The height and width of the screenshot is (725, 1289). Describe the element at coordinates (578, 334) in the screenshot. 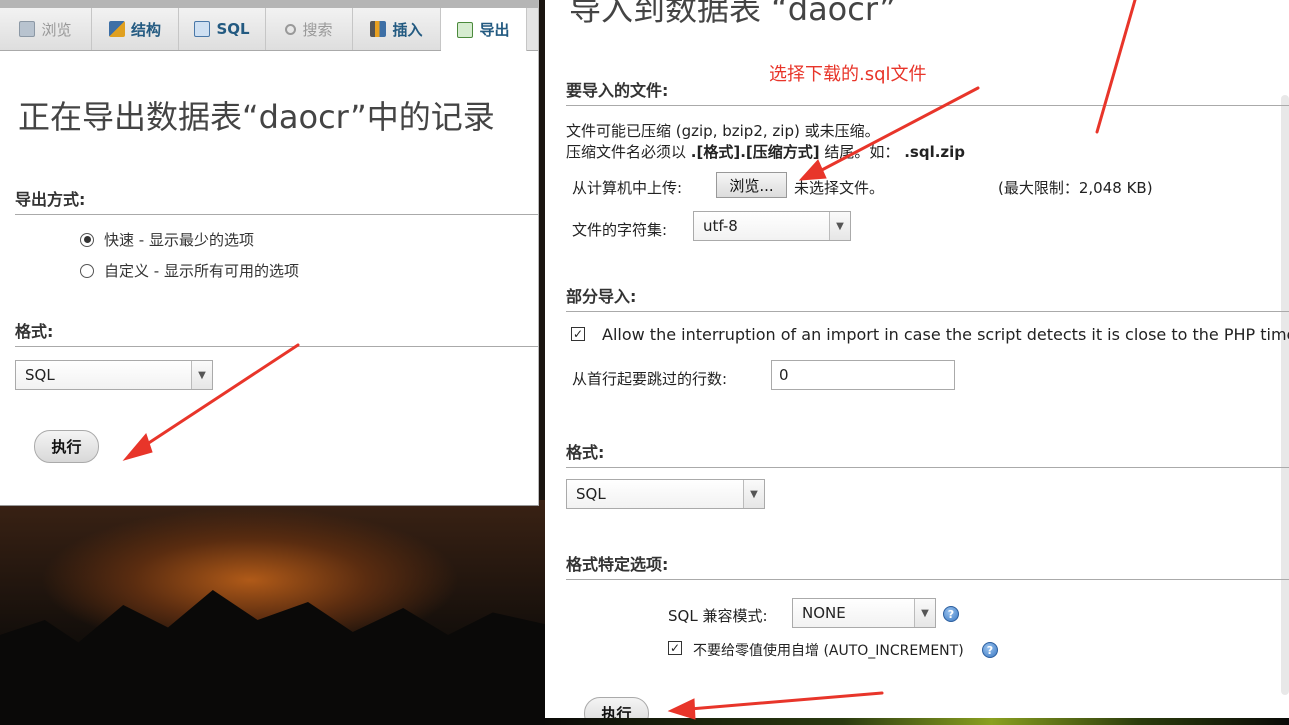

I see `allow-interrupt-checkbox: ✓` at that location.